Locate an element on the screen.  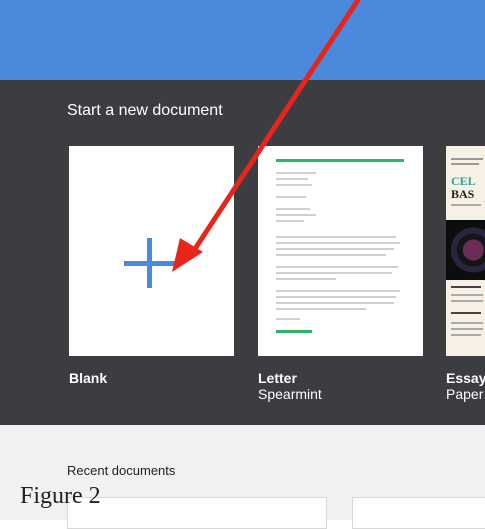
letter-signature-line is located at coordinates (294, 331).